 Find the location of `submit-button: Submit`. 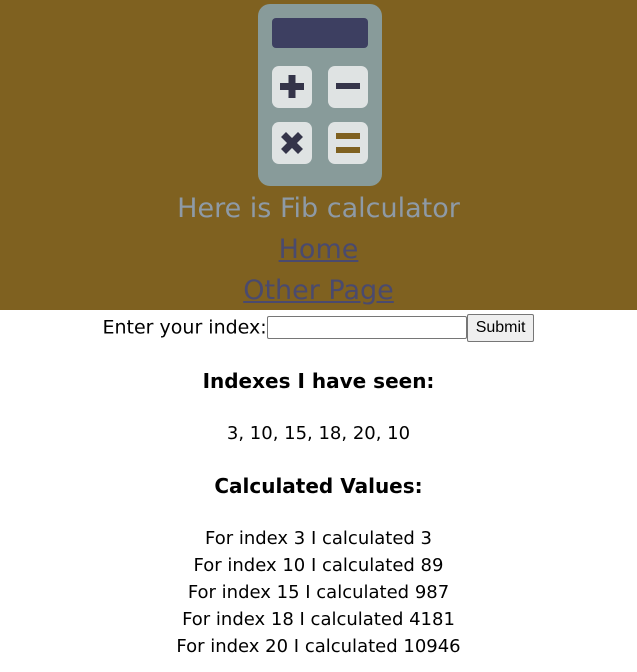

submit-button: Submit is located at coordinates (500, 327).